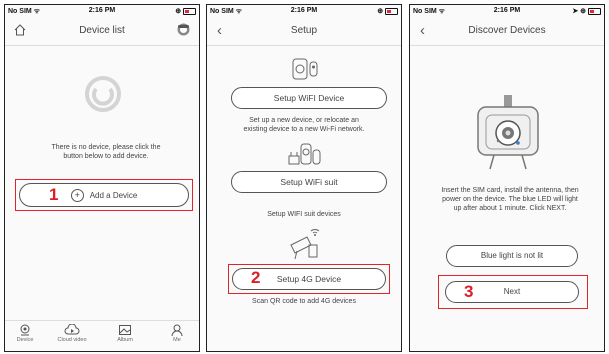  What do you see at coordinates (512, 256) in the screenshot?
I see `blue-light-not-lit-button: Blue light is not lit` at bounding box center [512, 256].